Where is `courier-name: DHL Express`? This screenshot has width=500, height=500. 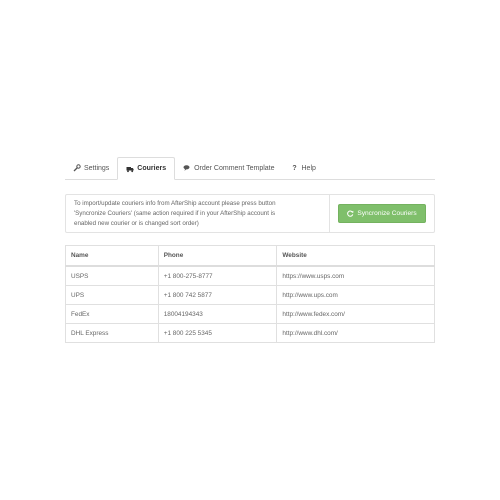 courier-name: DHL Express is located at coordinates (112, 333).